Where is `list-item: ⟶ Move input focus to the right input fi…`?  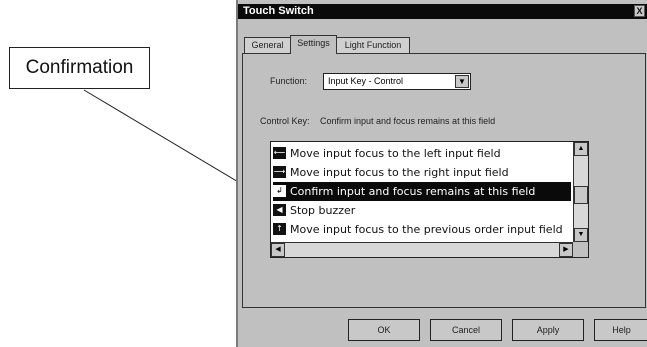 list-item: ⟶ Move input focus to the right input fi… is located at coordinates (423, 172).